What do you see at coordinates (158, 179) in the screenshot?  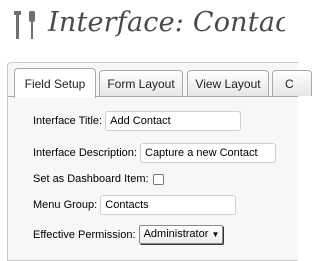 I see `dashboard-item-checkbox` at bounding box center [158, 179].